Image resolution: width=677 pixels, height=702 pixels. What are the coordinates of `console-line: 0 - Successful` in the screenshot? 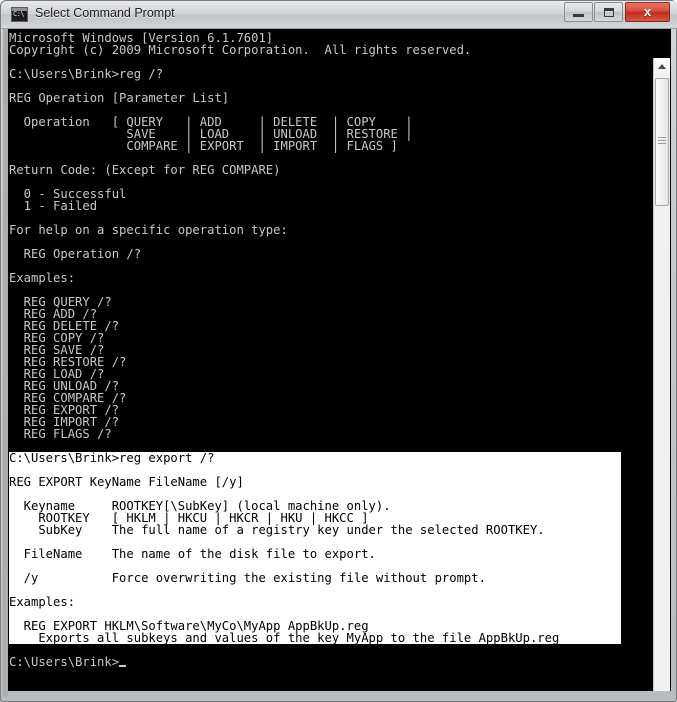 It's located at (68, 194).